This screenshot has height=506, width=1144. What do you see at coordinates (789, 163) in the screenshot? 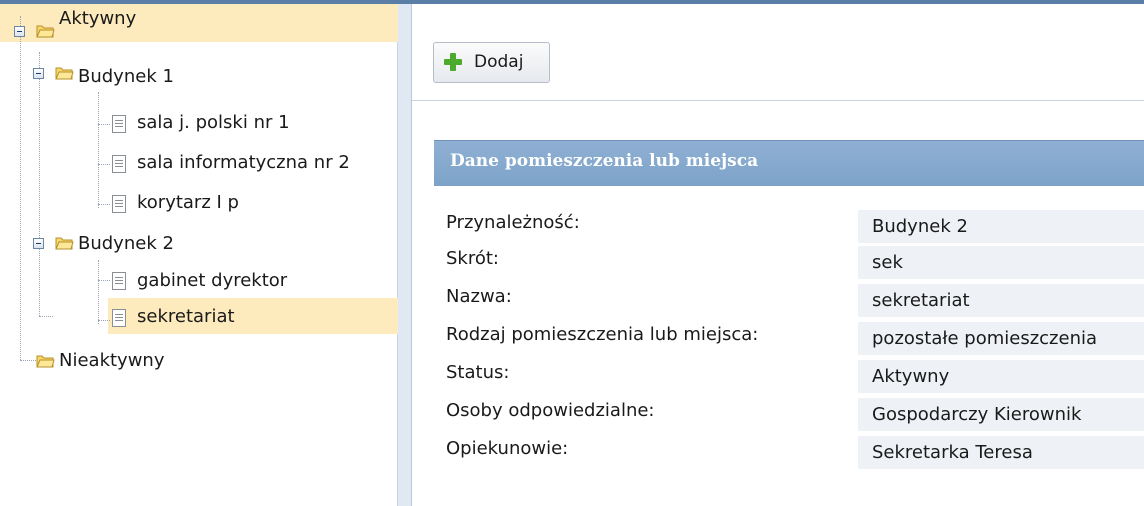
I see `details-header: Dane pomieszczenia lub miejsca` at bounding box center [789, 163].